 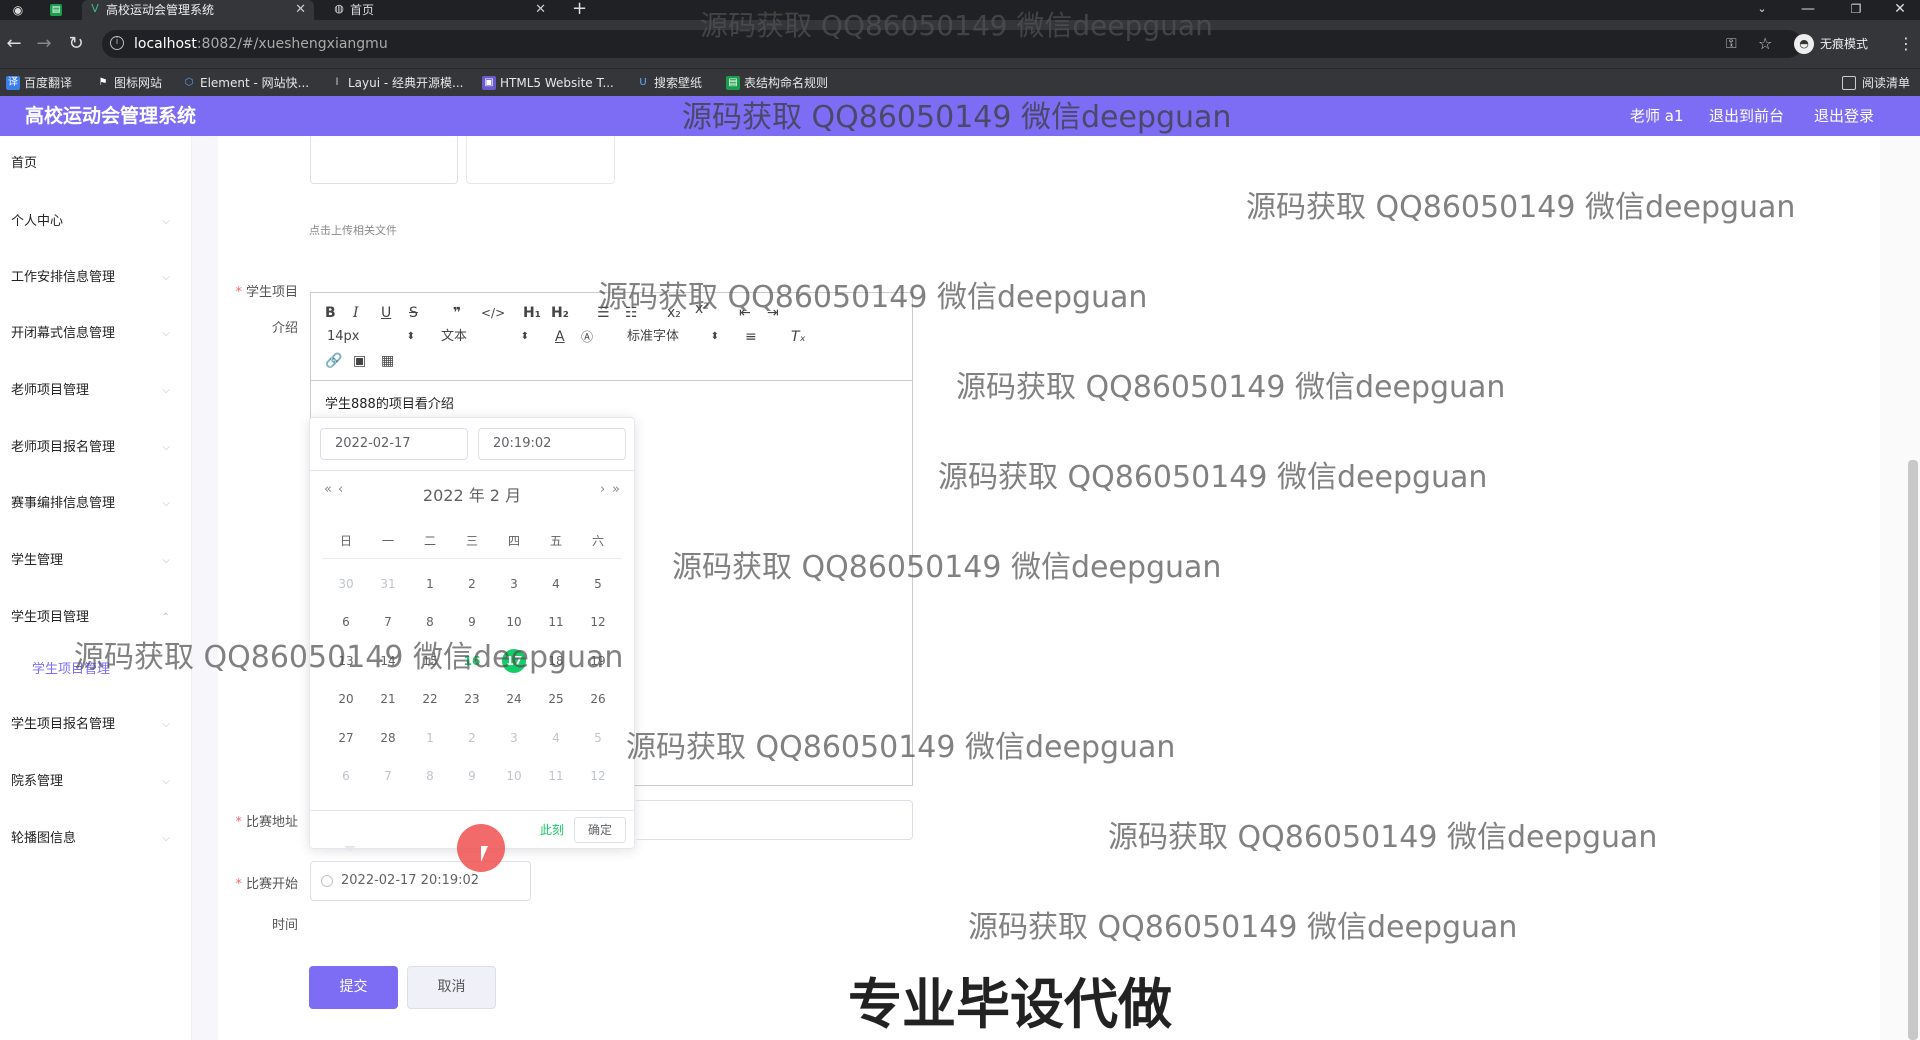 What do you see at coordinates (600, 830) in the screenshot?
I see `confirm-button: 确定` at bounding box center [600, 830].